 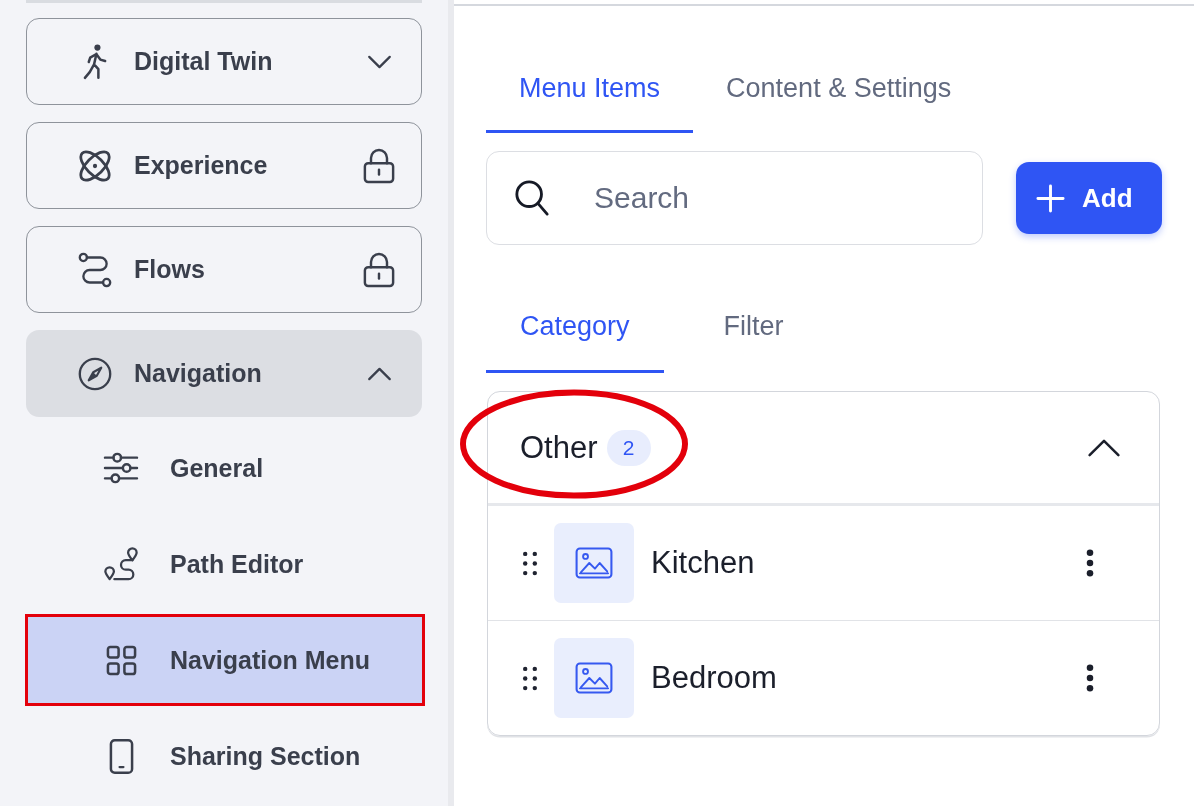 What do you see at coordinates (225, 756) in the screenshot?
I see `sidebar-subitem: Sharing Section` at bounding box center [225, 756].